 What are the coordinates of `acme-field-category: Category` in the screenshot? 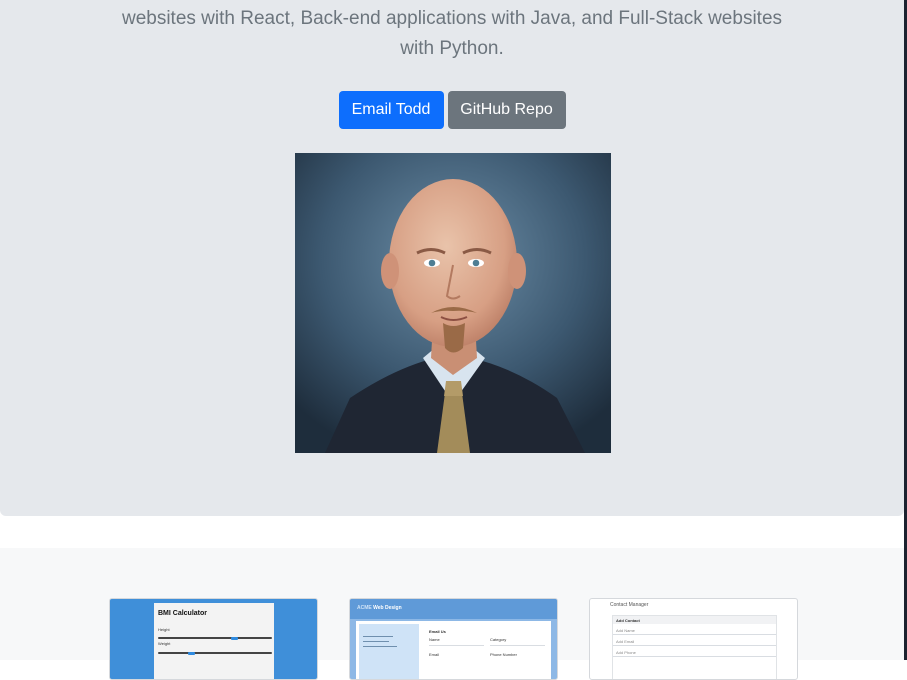 It's located at (498, 639).